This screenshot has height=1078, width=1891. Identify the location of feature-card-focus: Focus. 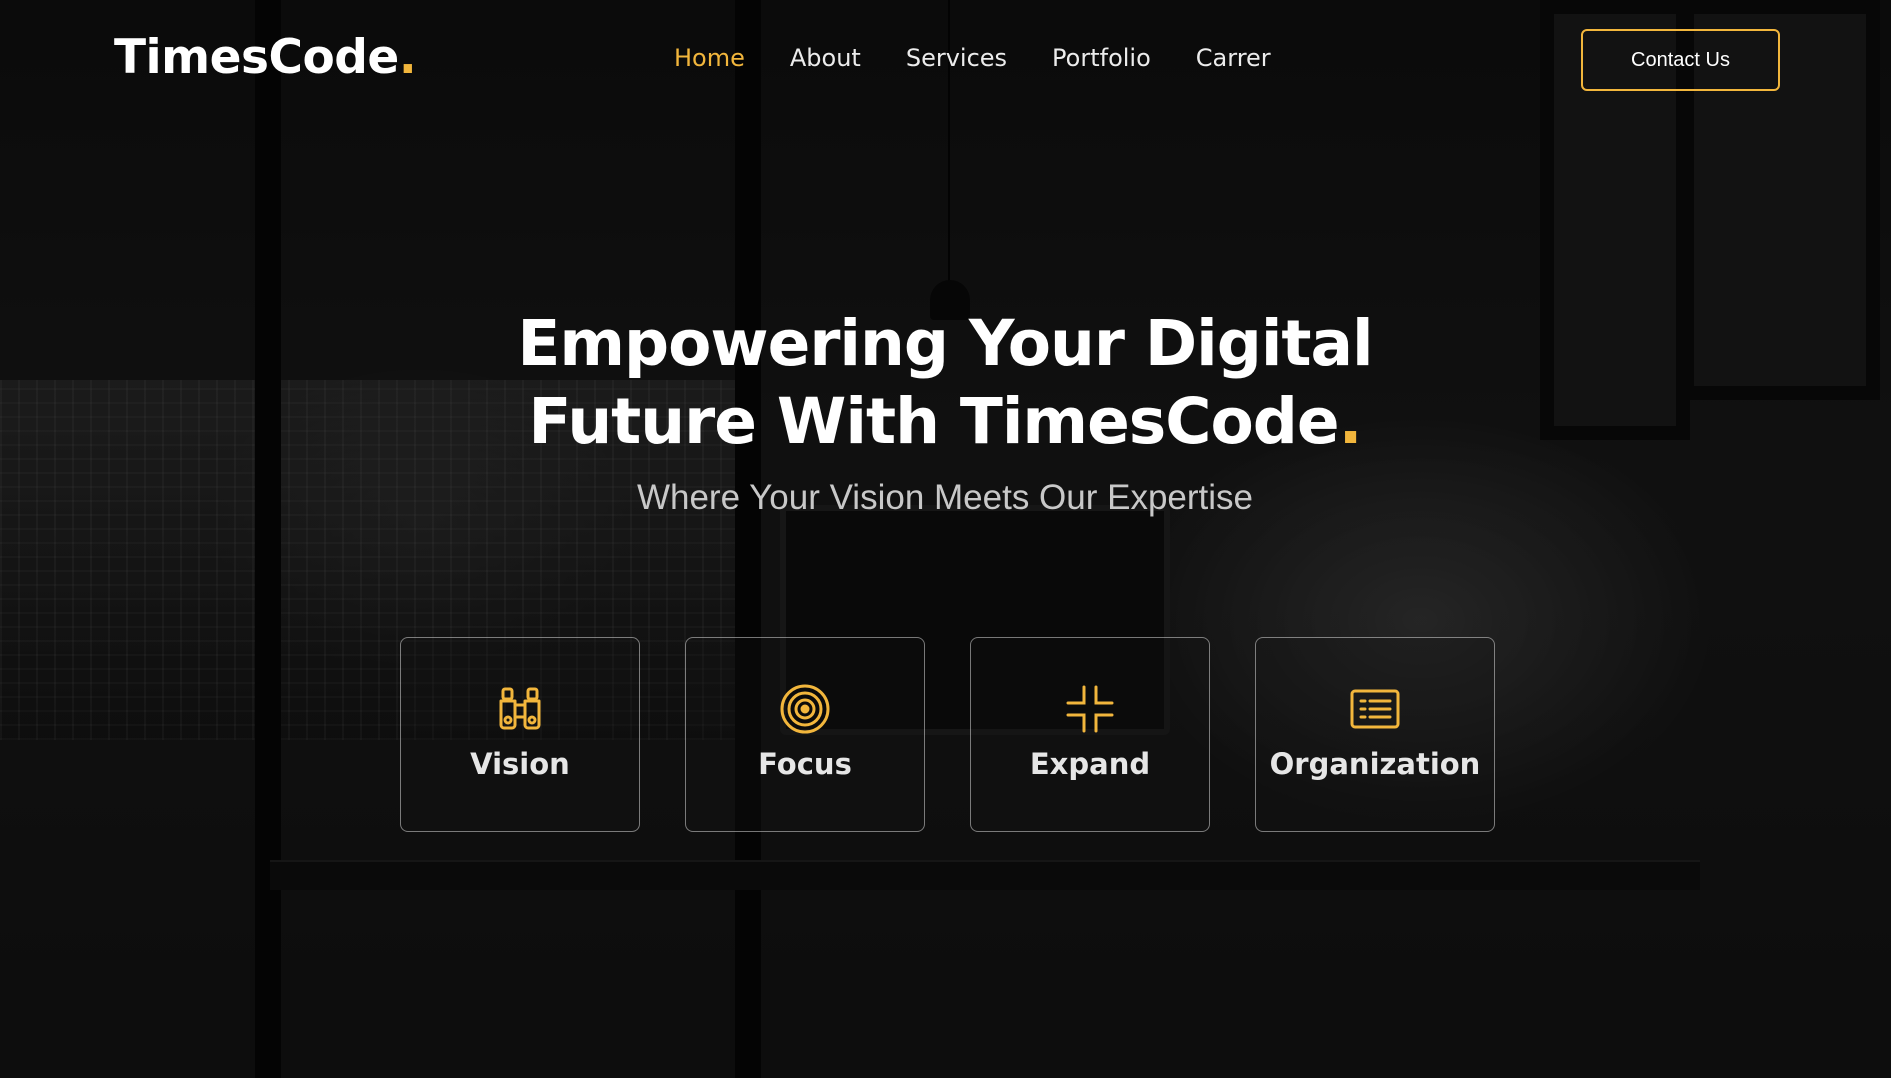
(805, 734).